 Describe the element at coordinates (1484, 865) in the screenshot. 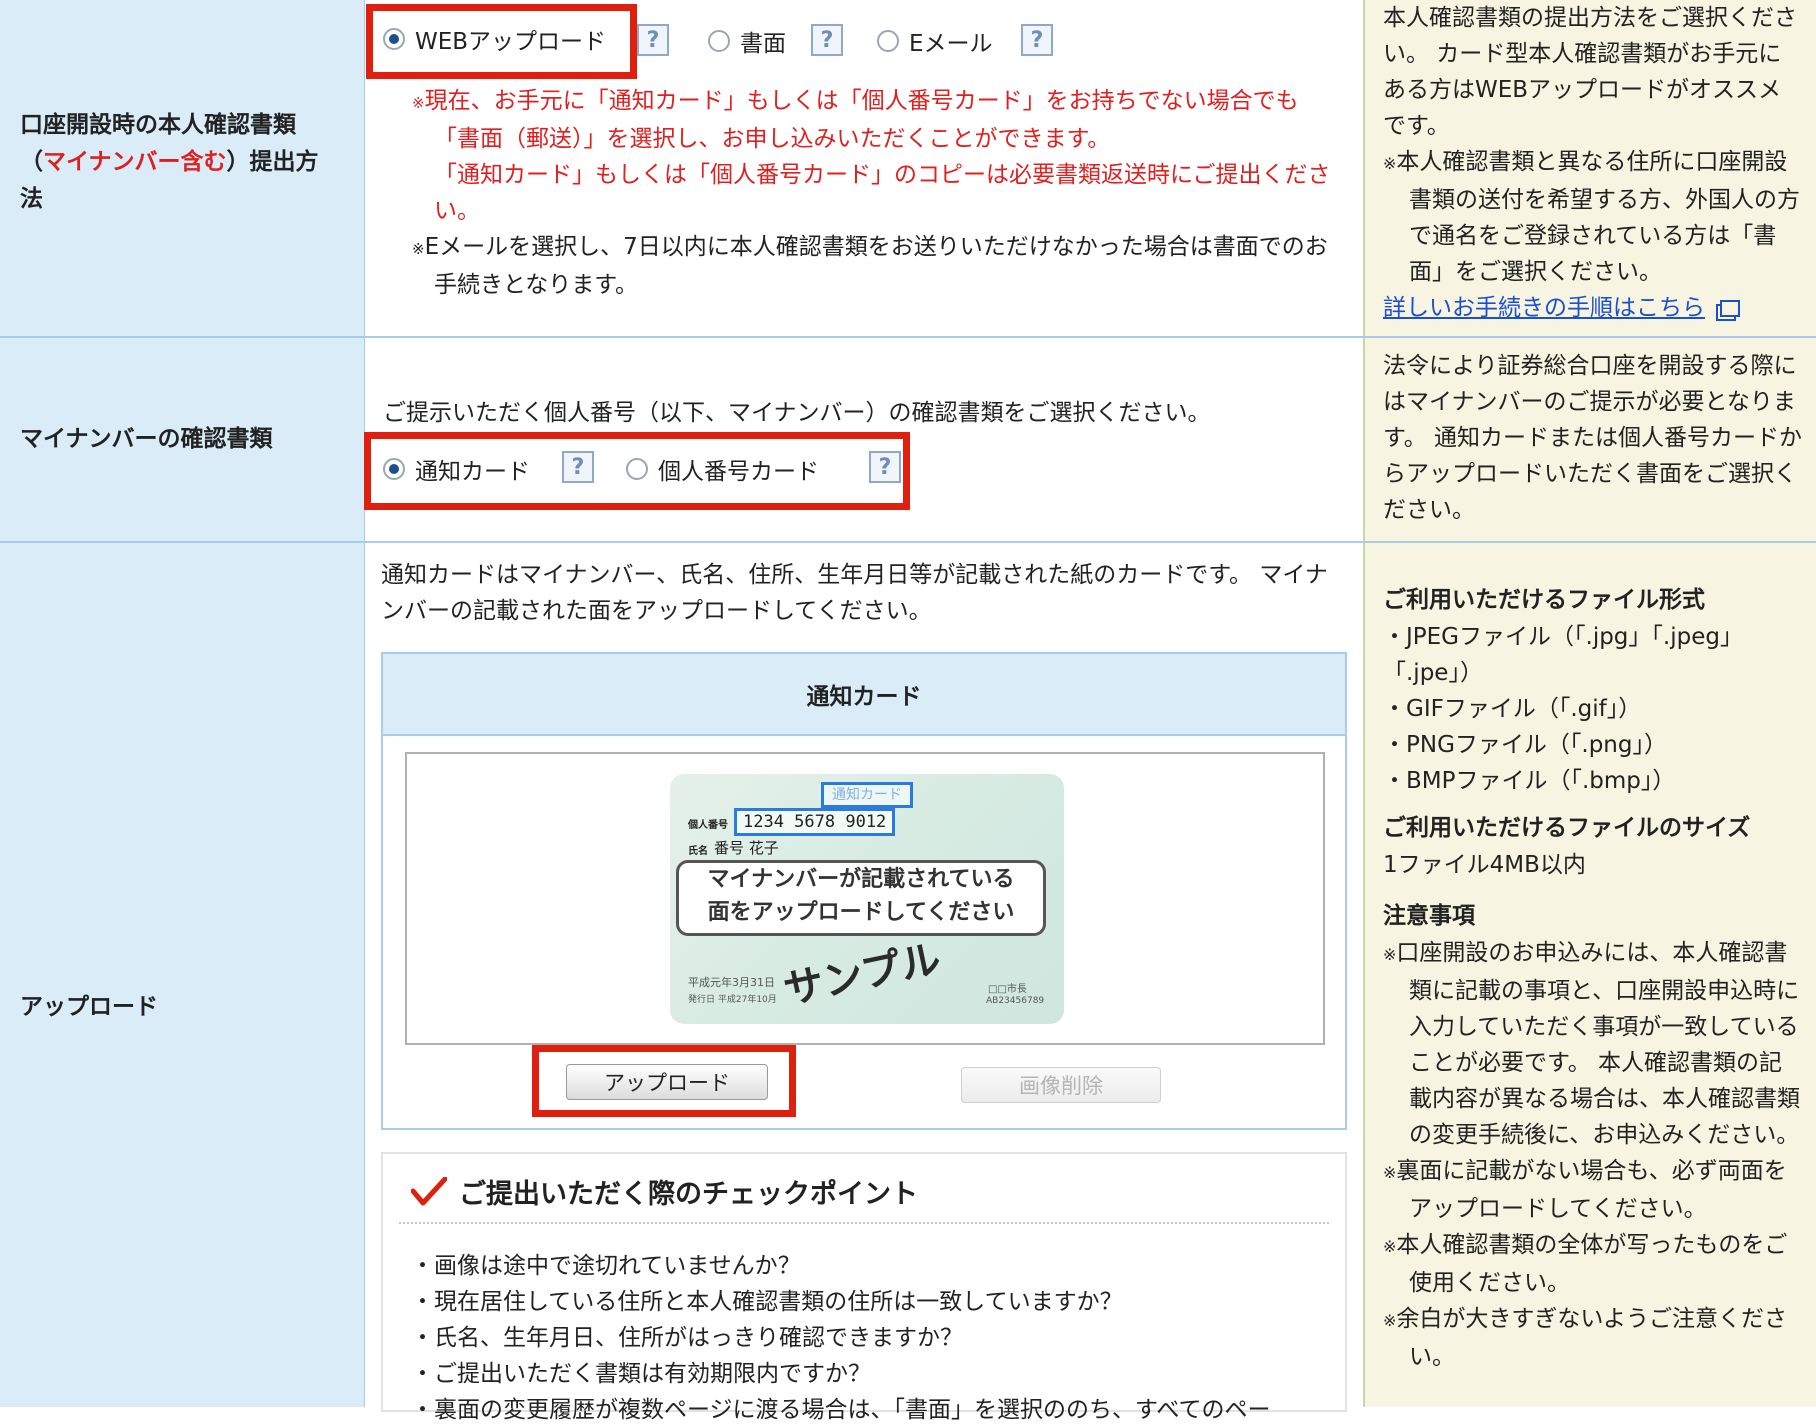

I see `size-value: 1ファイル4MB以内` at that location.